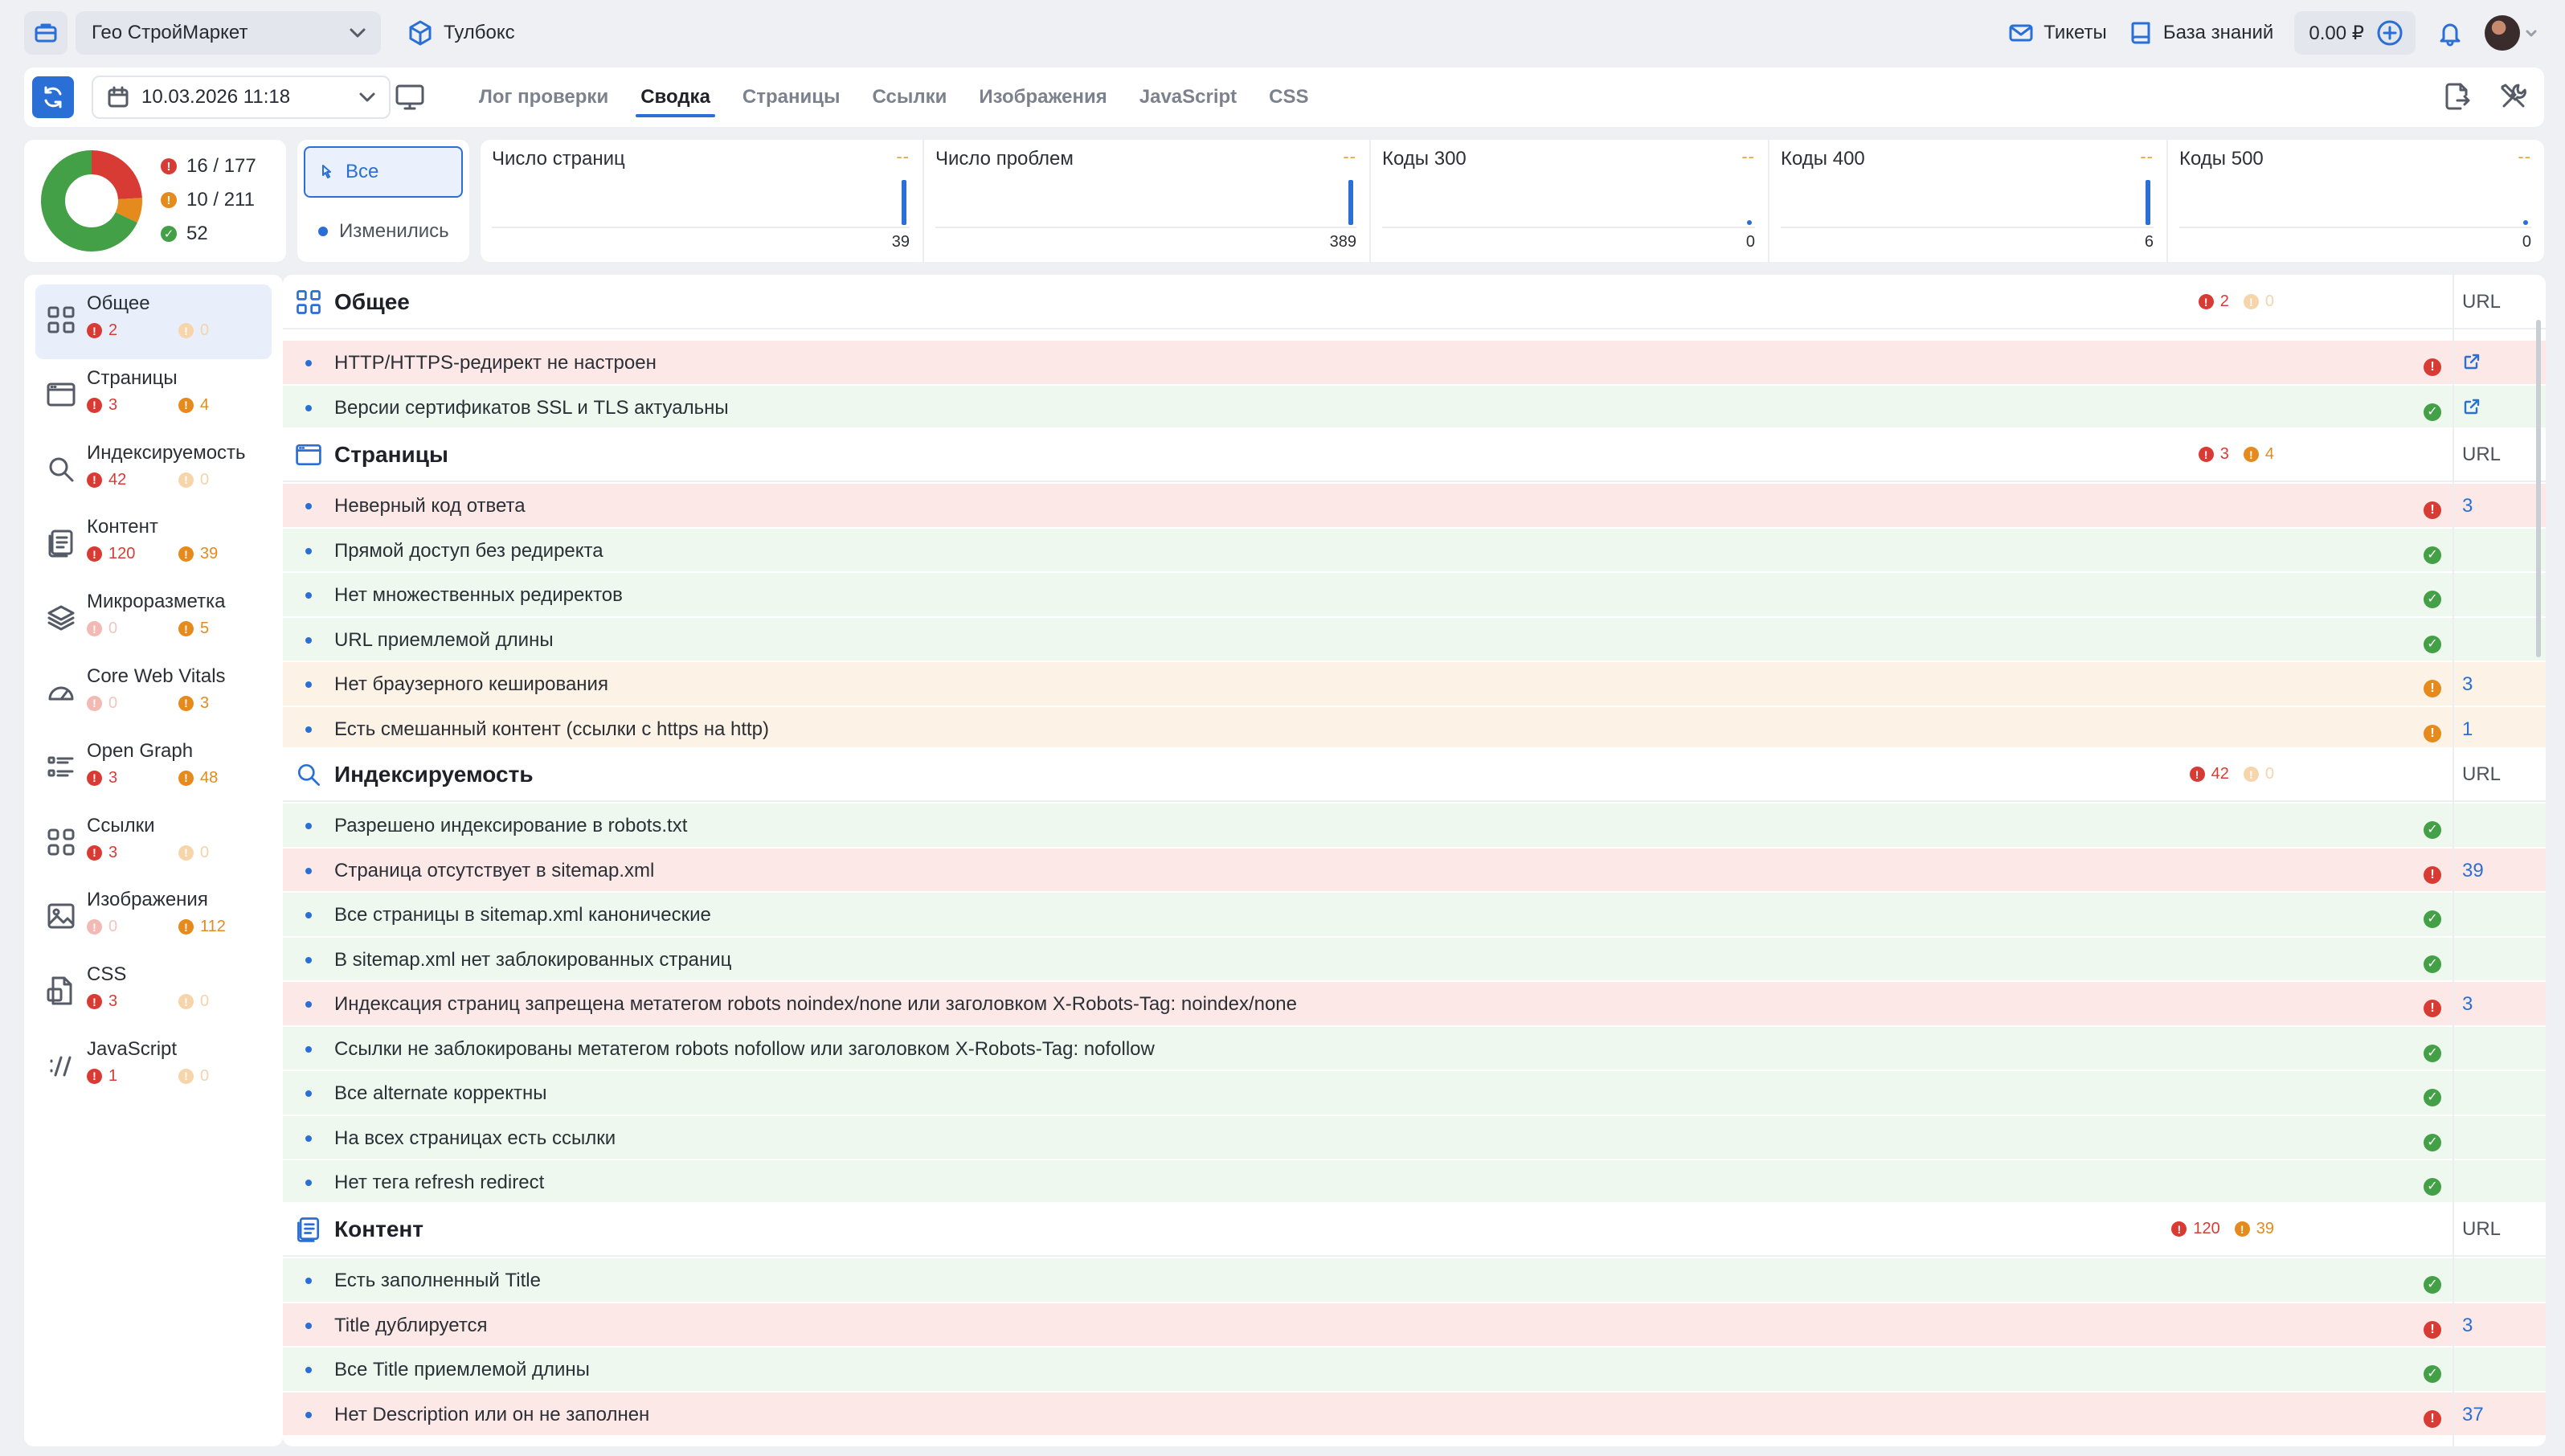  What do you see at coordinates (2389, 32) in the screenshot?
I see `add-funds-icon` at bounding box center [2389, 32].